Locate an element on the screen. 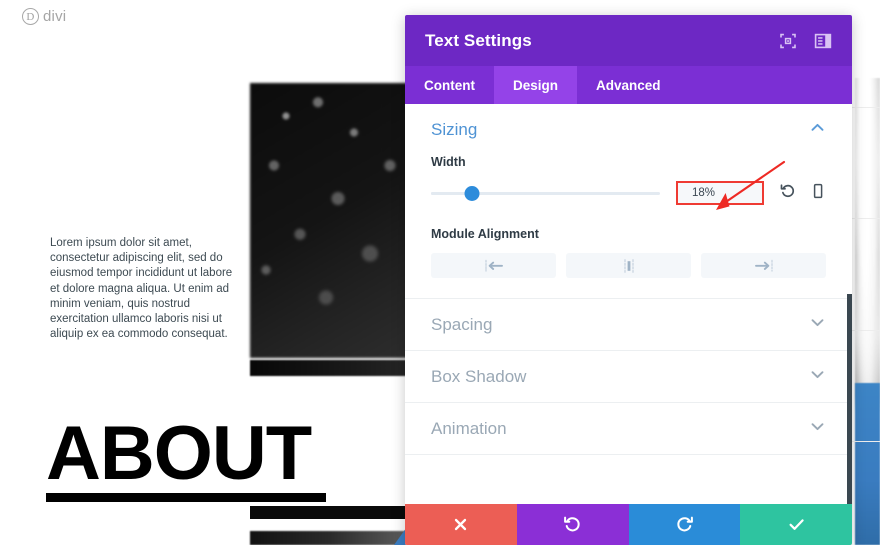 The height and width of the screenshot is (545, 880). section-box-shadow-title: Box Shadow is located at coordinates (479, 376).